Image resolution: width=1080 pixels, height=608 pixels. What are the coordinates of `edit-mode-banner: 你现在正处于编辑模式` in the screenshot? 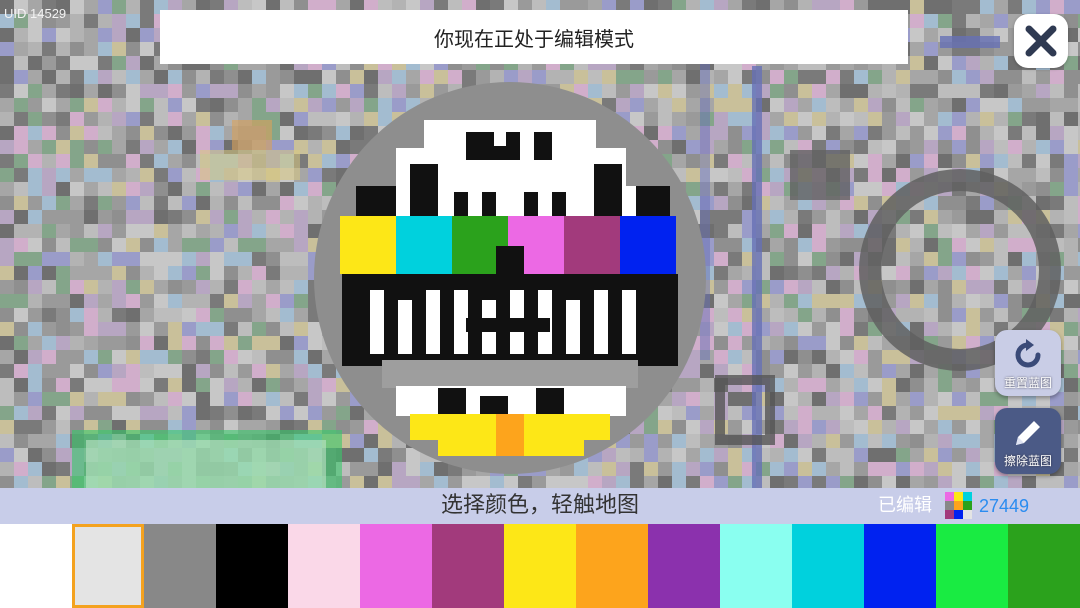 It's located at (534, 37).